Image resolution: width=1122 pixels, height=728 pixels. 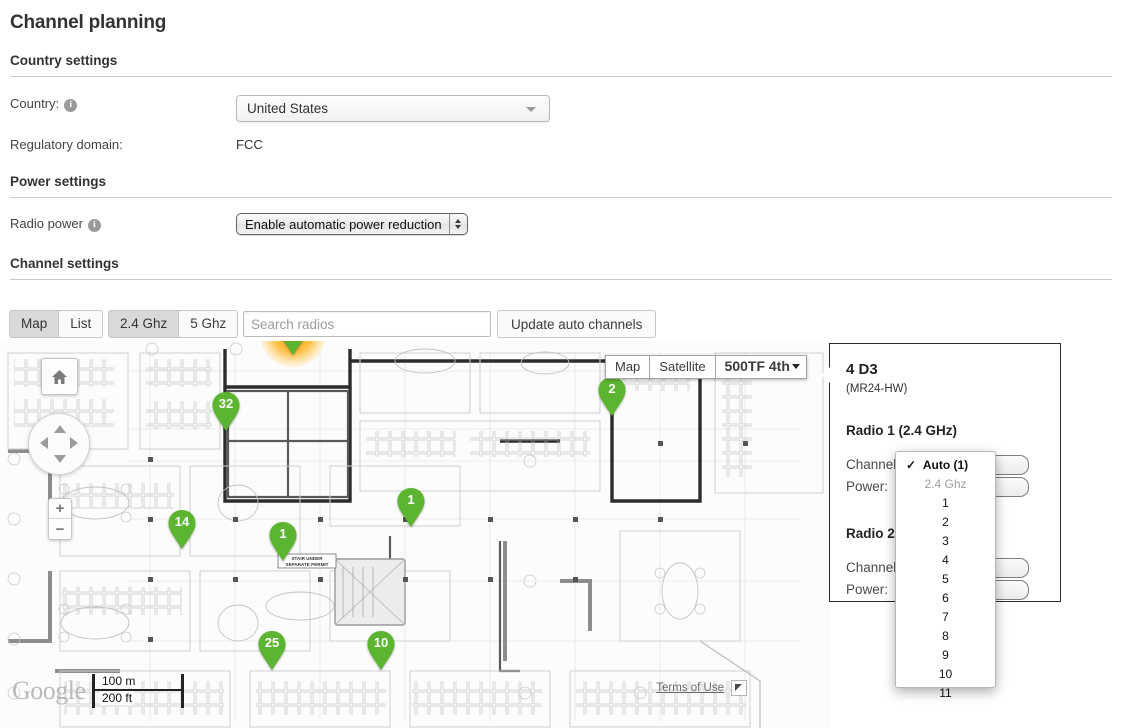 I want to click on dropdown-option: 5, so click(x=945, y=579).